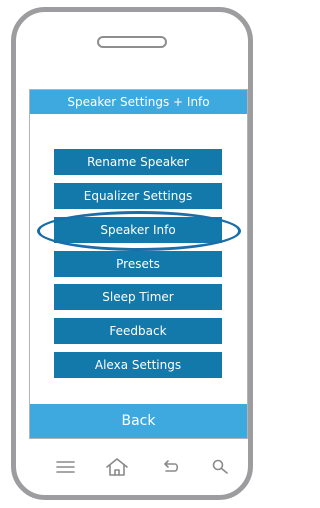  Describe the element at coordinates (138, 196) in the screenshot. I see `equalizer-settings-button: Equalizer Settings` at that location.